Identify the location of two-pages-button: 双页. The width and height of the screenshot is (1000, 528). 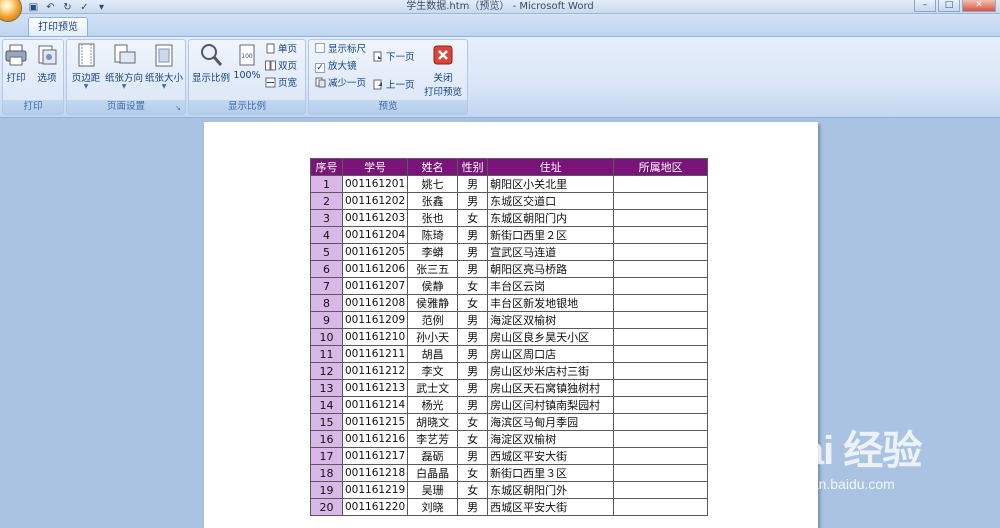
(281, 67).